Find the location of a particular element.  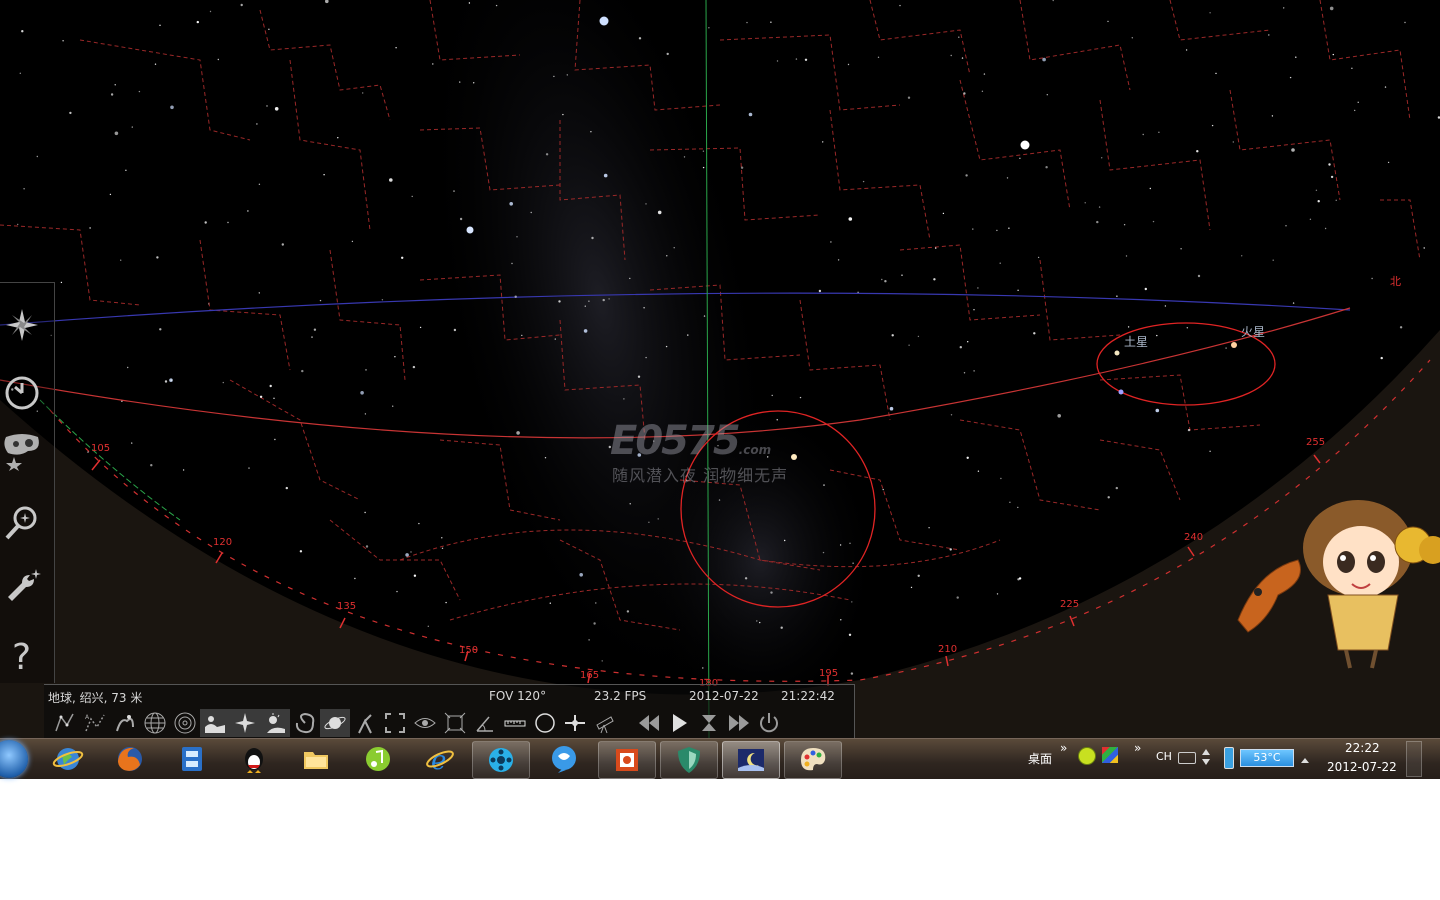

desktop-toolbar-expand: » is located at coordinates (1063, 748).